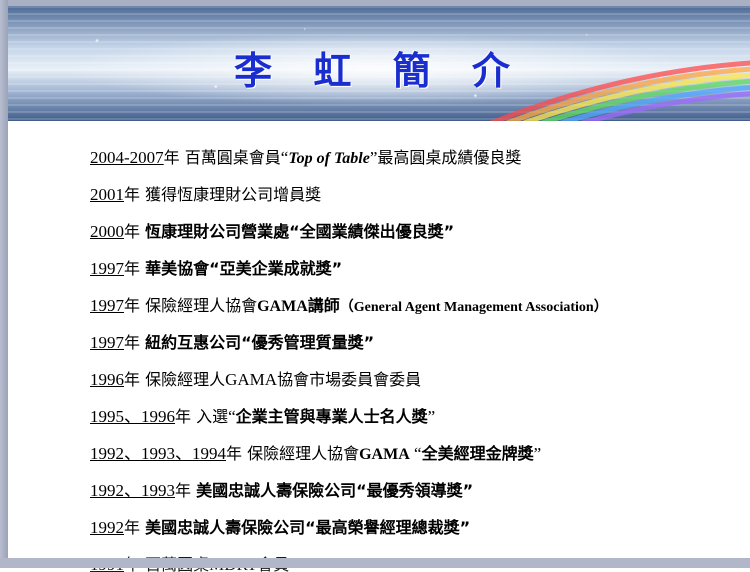 Image resolution: width=750 pixels, height=572 pixels. What do you see at coordinates (107, 194) in the screenshot?
I see `award-year-link: 2001` at bounding box center [107, 194].